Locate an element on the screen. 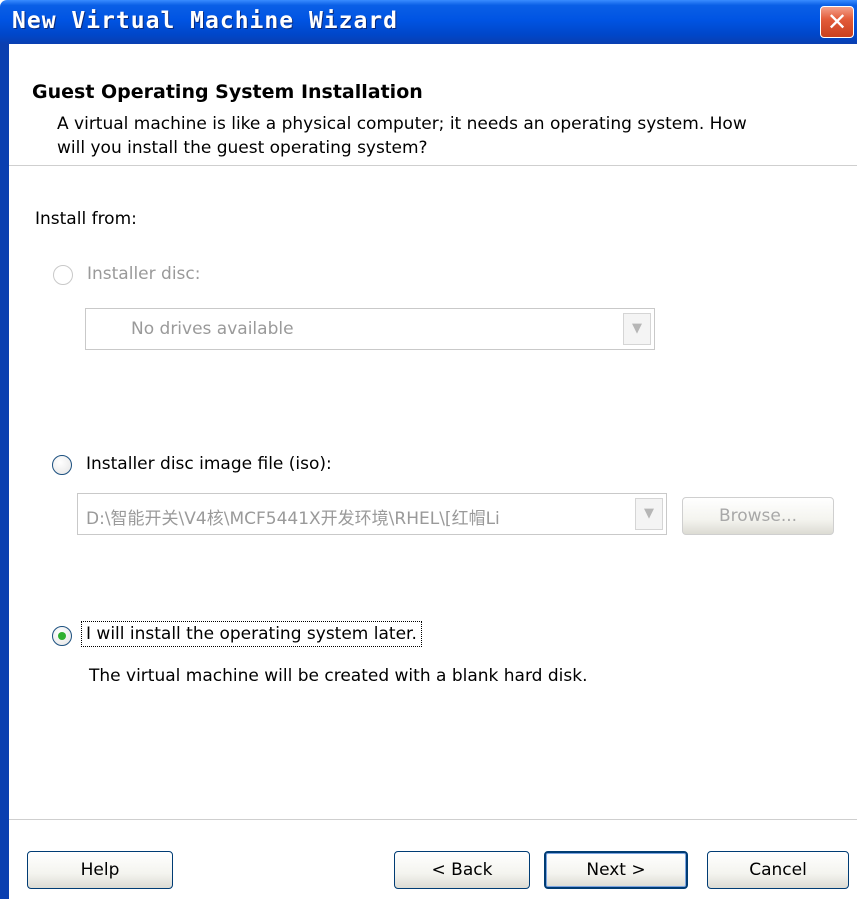  close-icon: ✕ is located at coordinates (837, 22).